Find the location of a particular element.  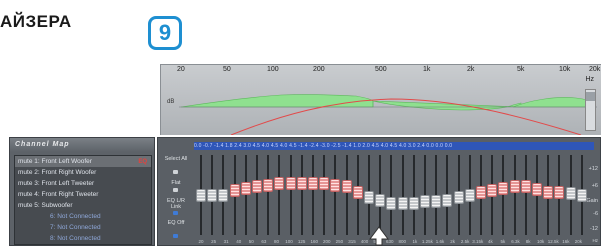

channel-row: 7: Not Connected is located at coordinates (83, 227).